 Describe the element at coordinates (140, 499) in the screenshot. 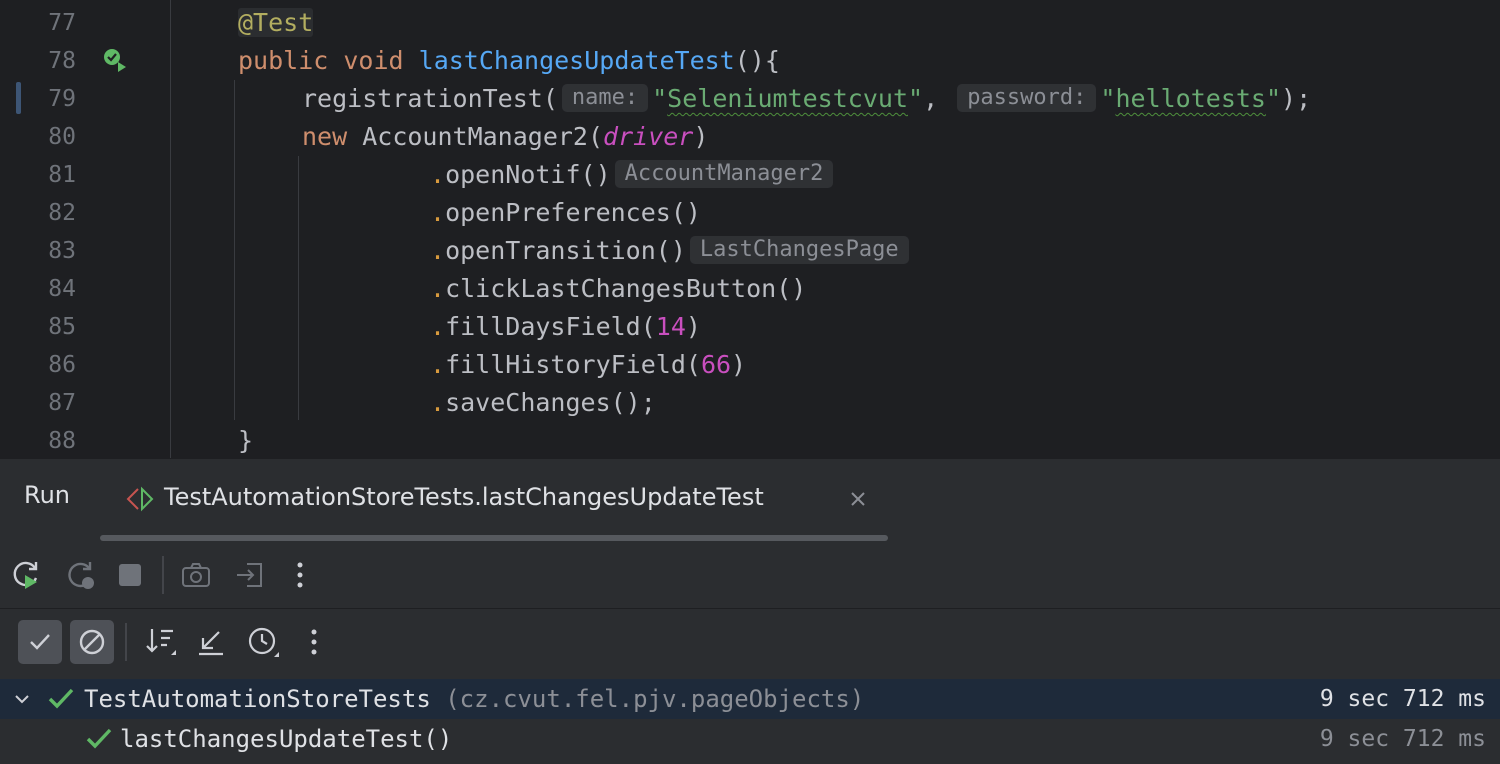

I see `test-result-icon` at that location.